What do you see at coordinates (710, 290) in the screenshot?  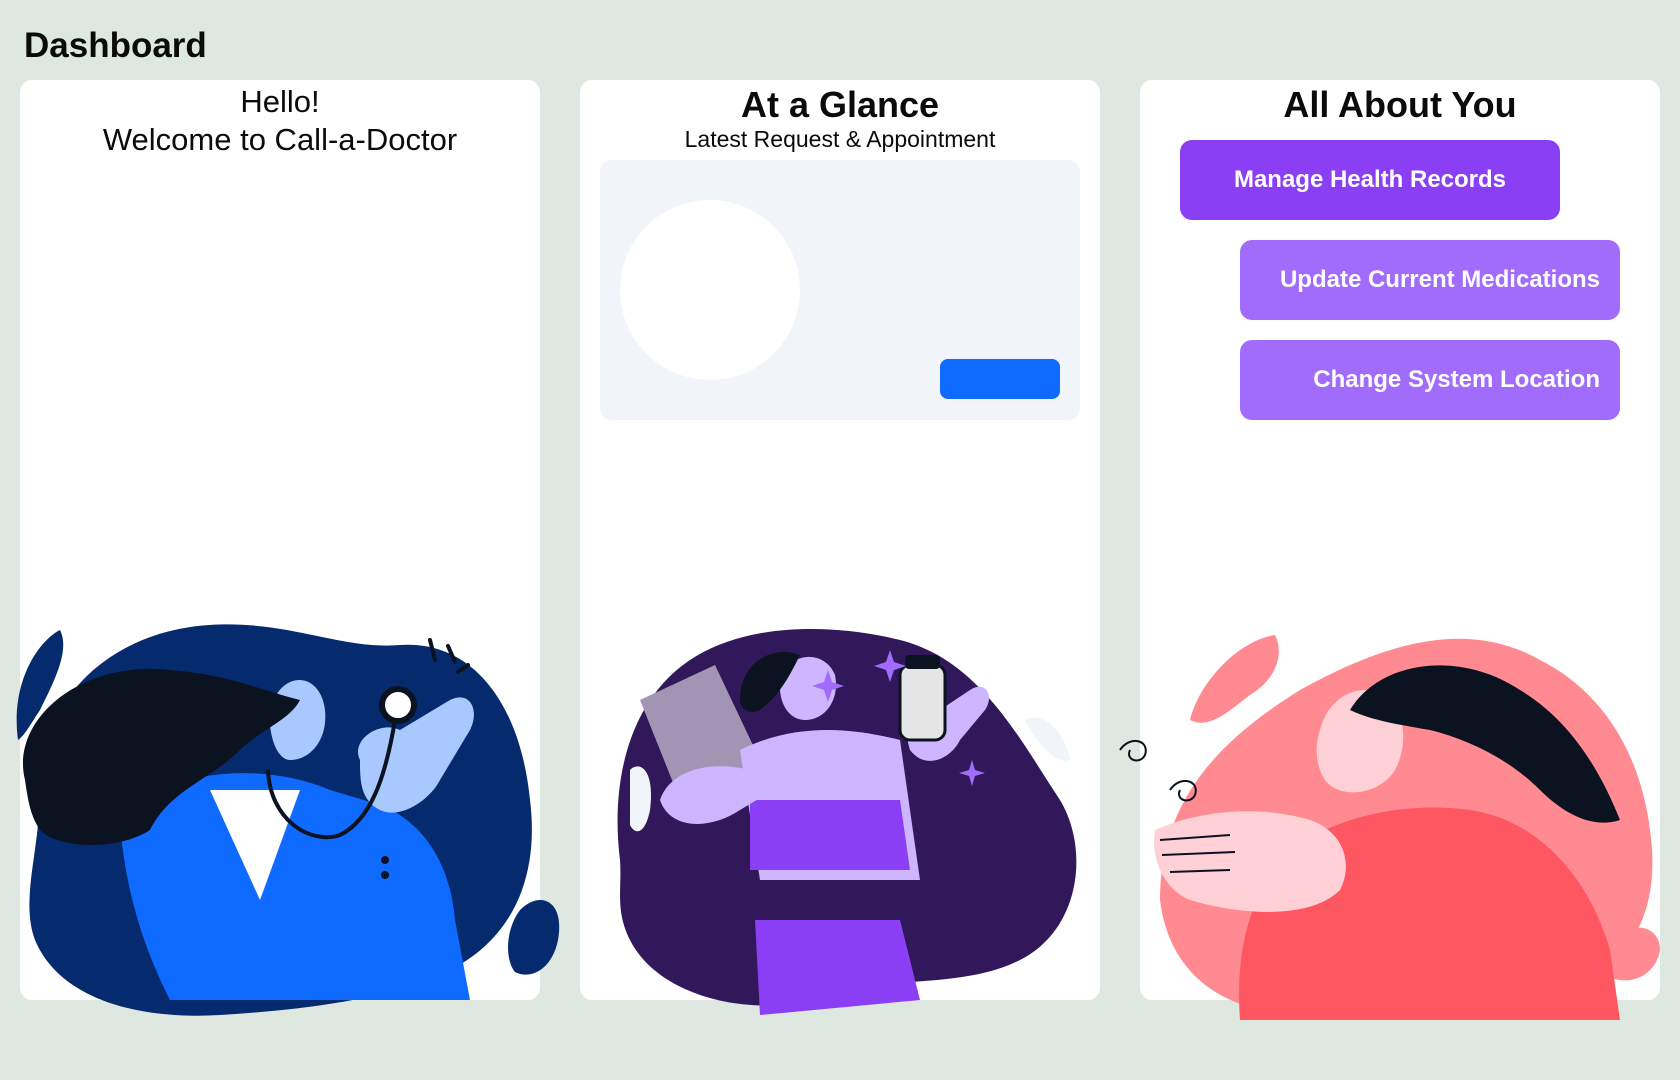 I see `avatar` at bounding box center [710, 290].